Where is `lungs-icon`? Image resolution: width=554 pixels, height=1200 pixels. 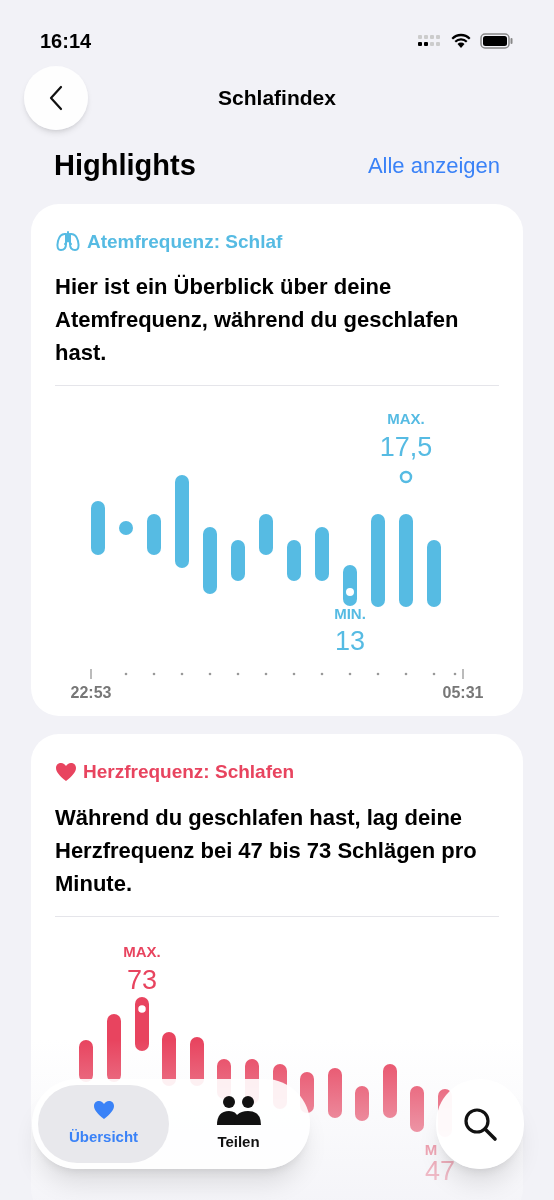 lungs-icon is located at coordinates (68, 241).